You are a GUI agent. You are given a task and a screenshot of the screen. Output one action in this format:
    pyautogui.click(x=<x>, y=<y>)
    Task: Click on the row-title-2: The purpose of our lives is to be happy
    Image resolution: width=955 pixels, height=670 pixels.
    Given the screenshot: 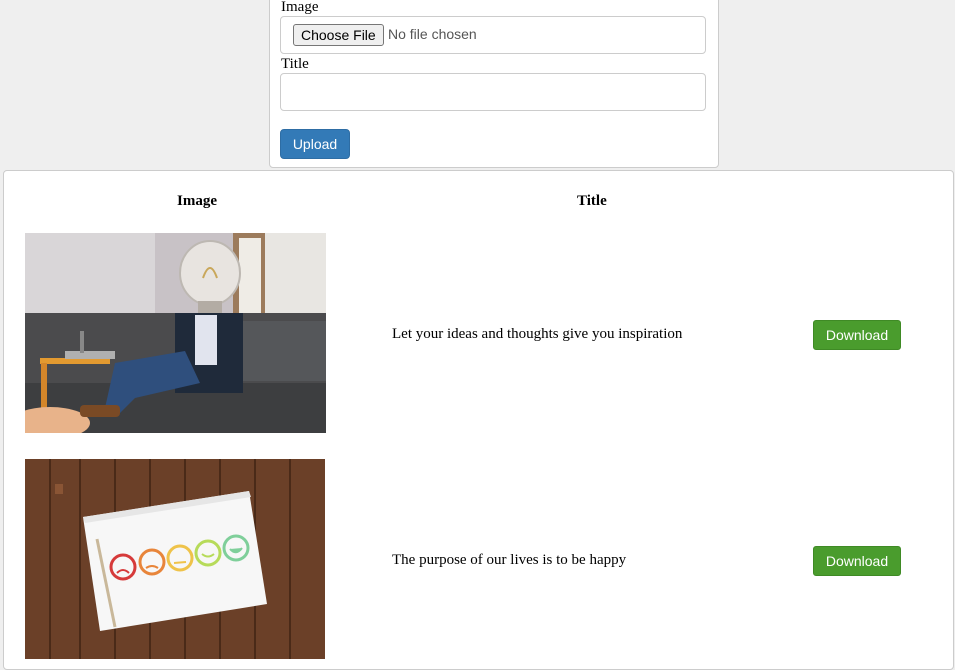 What is the action you would take?
    pyautogui.click(x=509, y=560)
    